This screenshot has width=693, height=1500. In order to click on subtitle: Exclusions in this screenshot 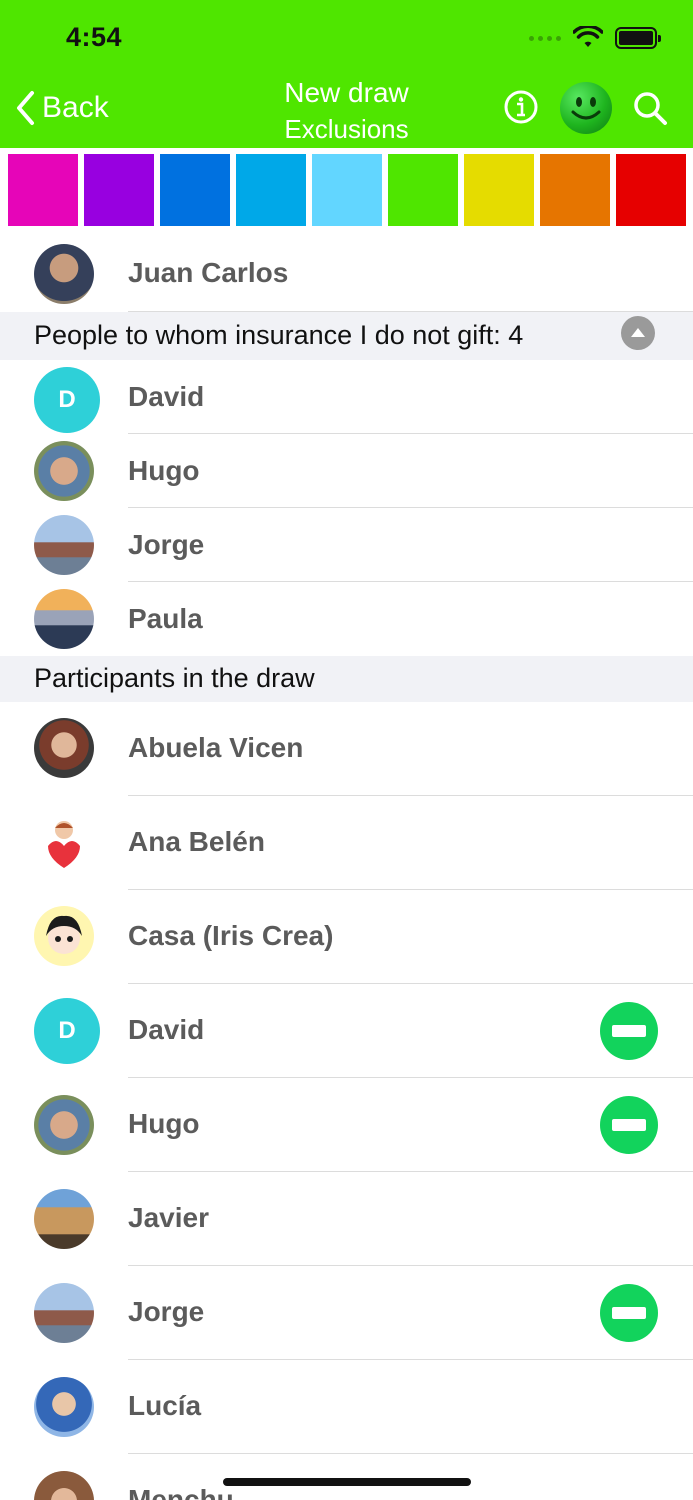, I will do `click(346, 129)`.